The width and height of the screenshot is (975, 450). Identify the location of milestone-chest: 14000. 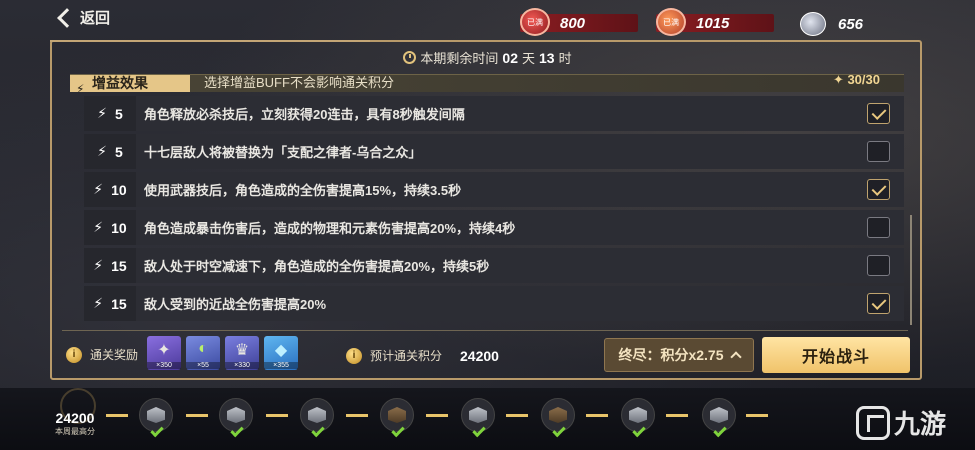
(558, 418).